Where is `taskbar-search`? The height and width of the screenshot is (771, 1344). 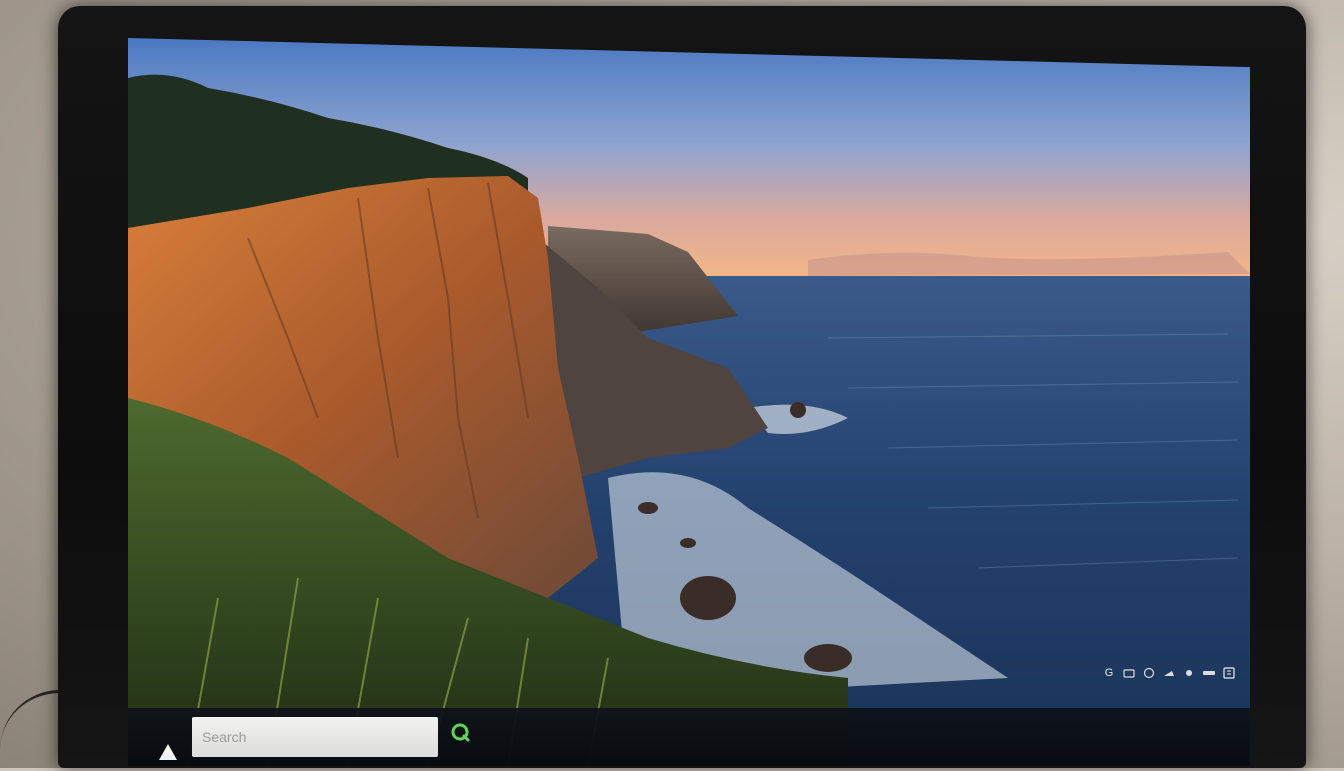 taskbar-search is located at coordinates (315, 737).